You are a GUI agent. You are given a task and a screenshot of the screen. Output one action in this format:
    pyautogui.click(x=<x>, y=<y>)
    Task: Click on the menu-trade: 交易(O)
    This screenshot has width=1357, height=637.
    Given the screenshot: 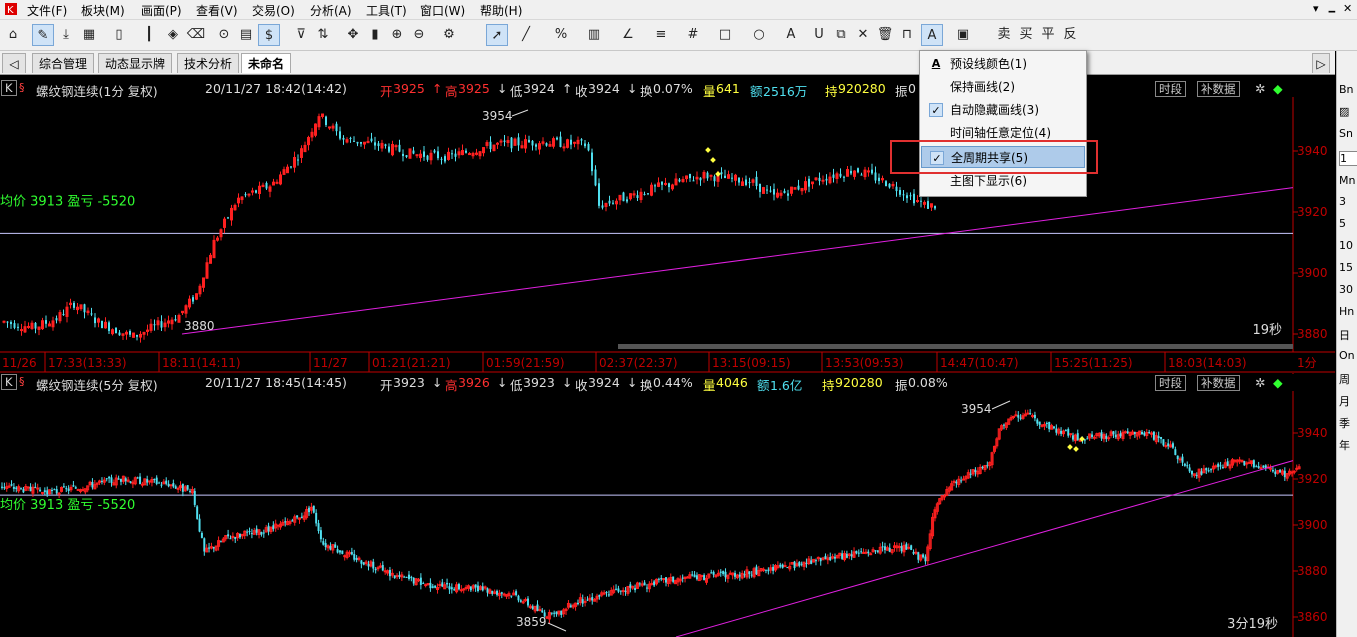 What is the action you would take?
    pyautogui.click(x=273, y=10)
    